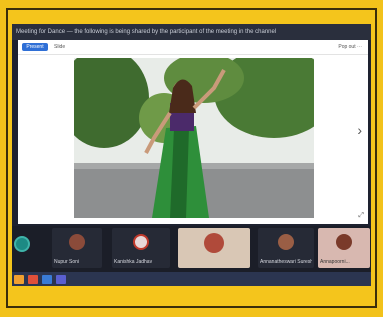 This screenshot has width=383, height=317. Describe the element at coordinates (22, 244) in the screenshot. I see `app-icon` at that location.